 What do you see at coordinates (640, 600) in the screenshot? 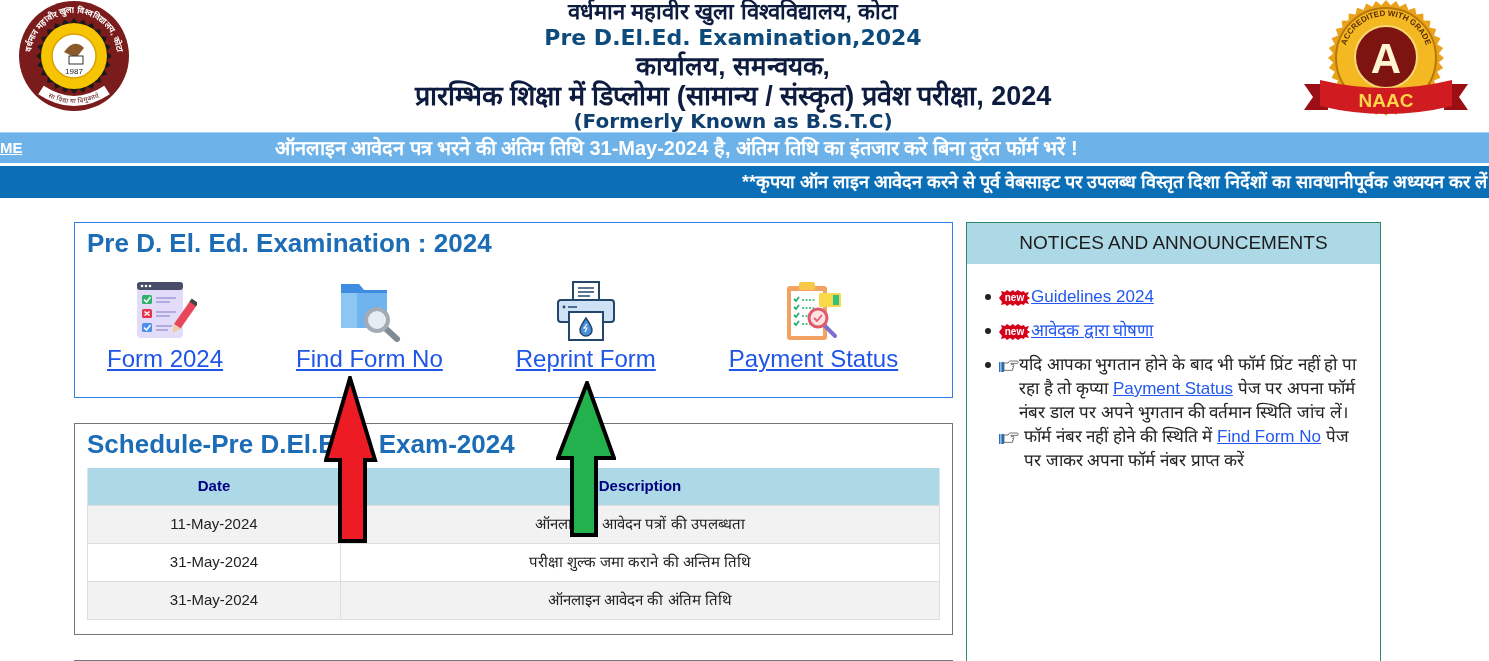
I see `table-cell: ऑनलाइन आवेदन की अंतिम तिथि` at bounding box center [640, 600].